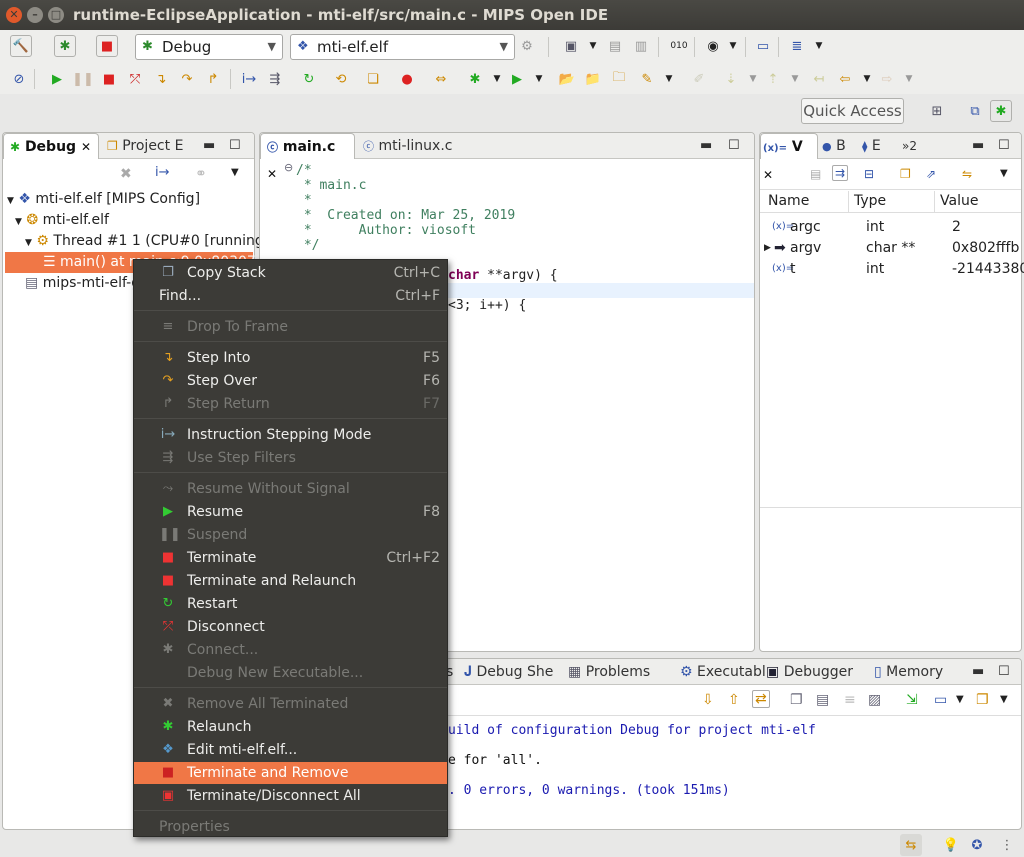 The image size is (1024, 857). I want to click on menu-terminate-remove: ■ Terminate and Remove, so click(290, 773).